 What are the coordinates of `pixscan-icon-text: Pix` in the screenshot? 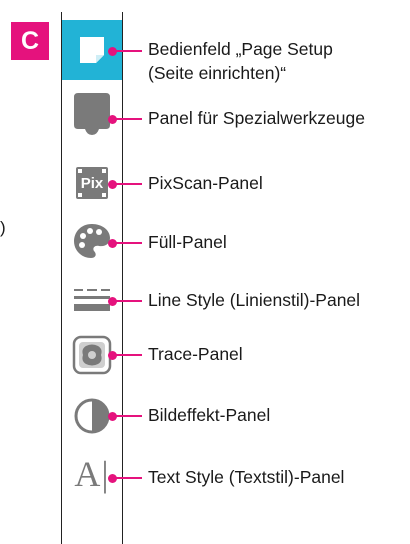 It's located at (92, 183).